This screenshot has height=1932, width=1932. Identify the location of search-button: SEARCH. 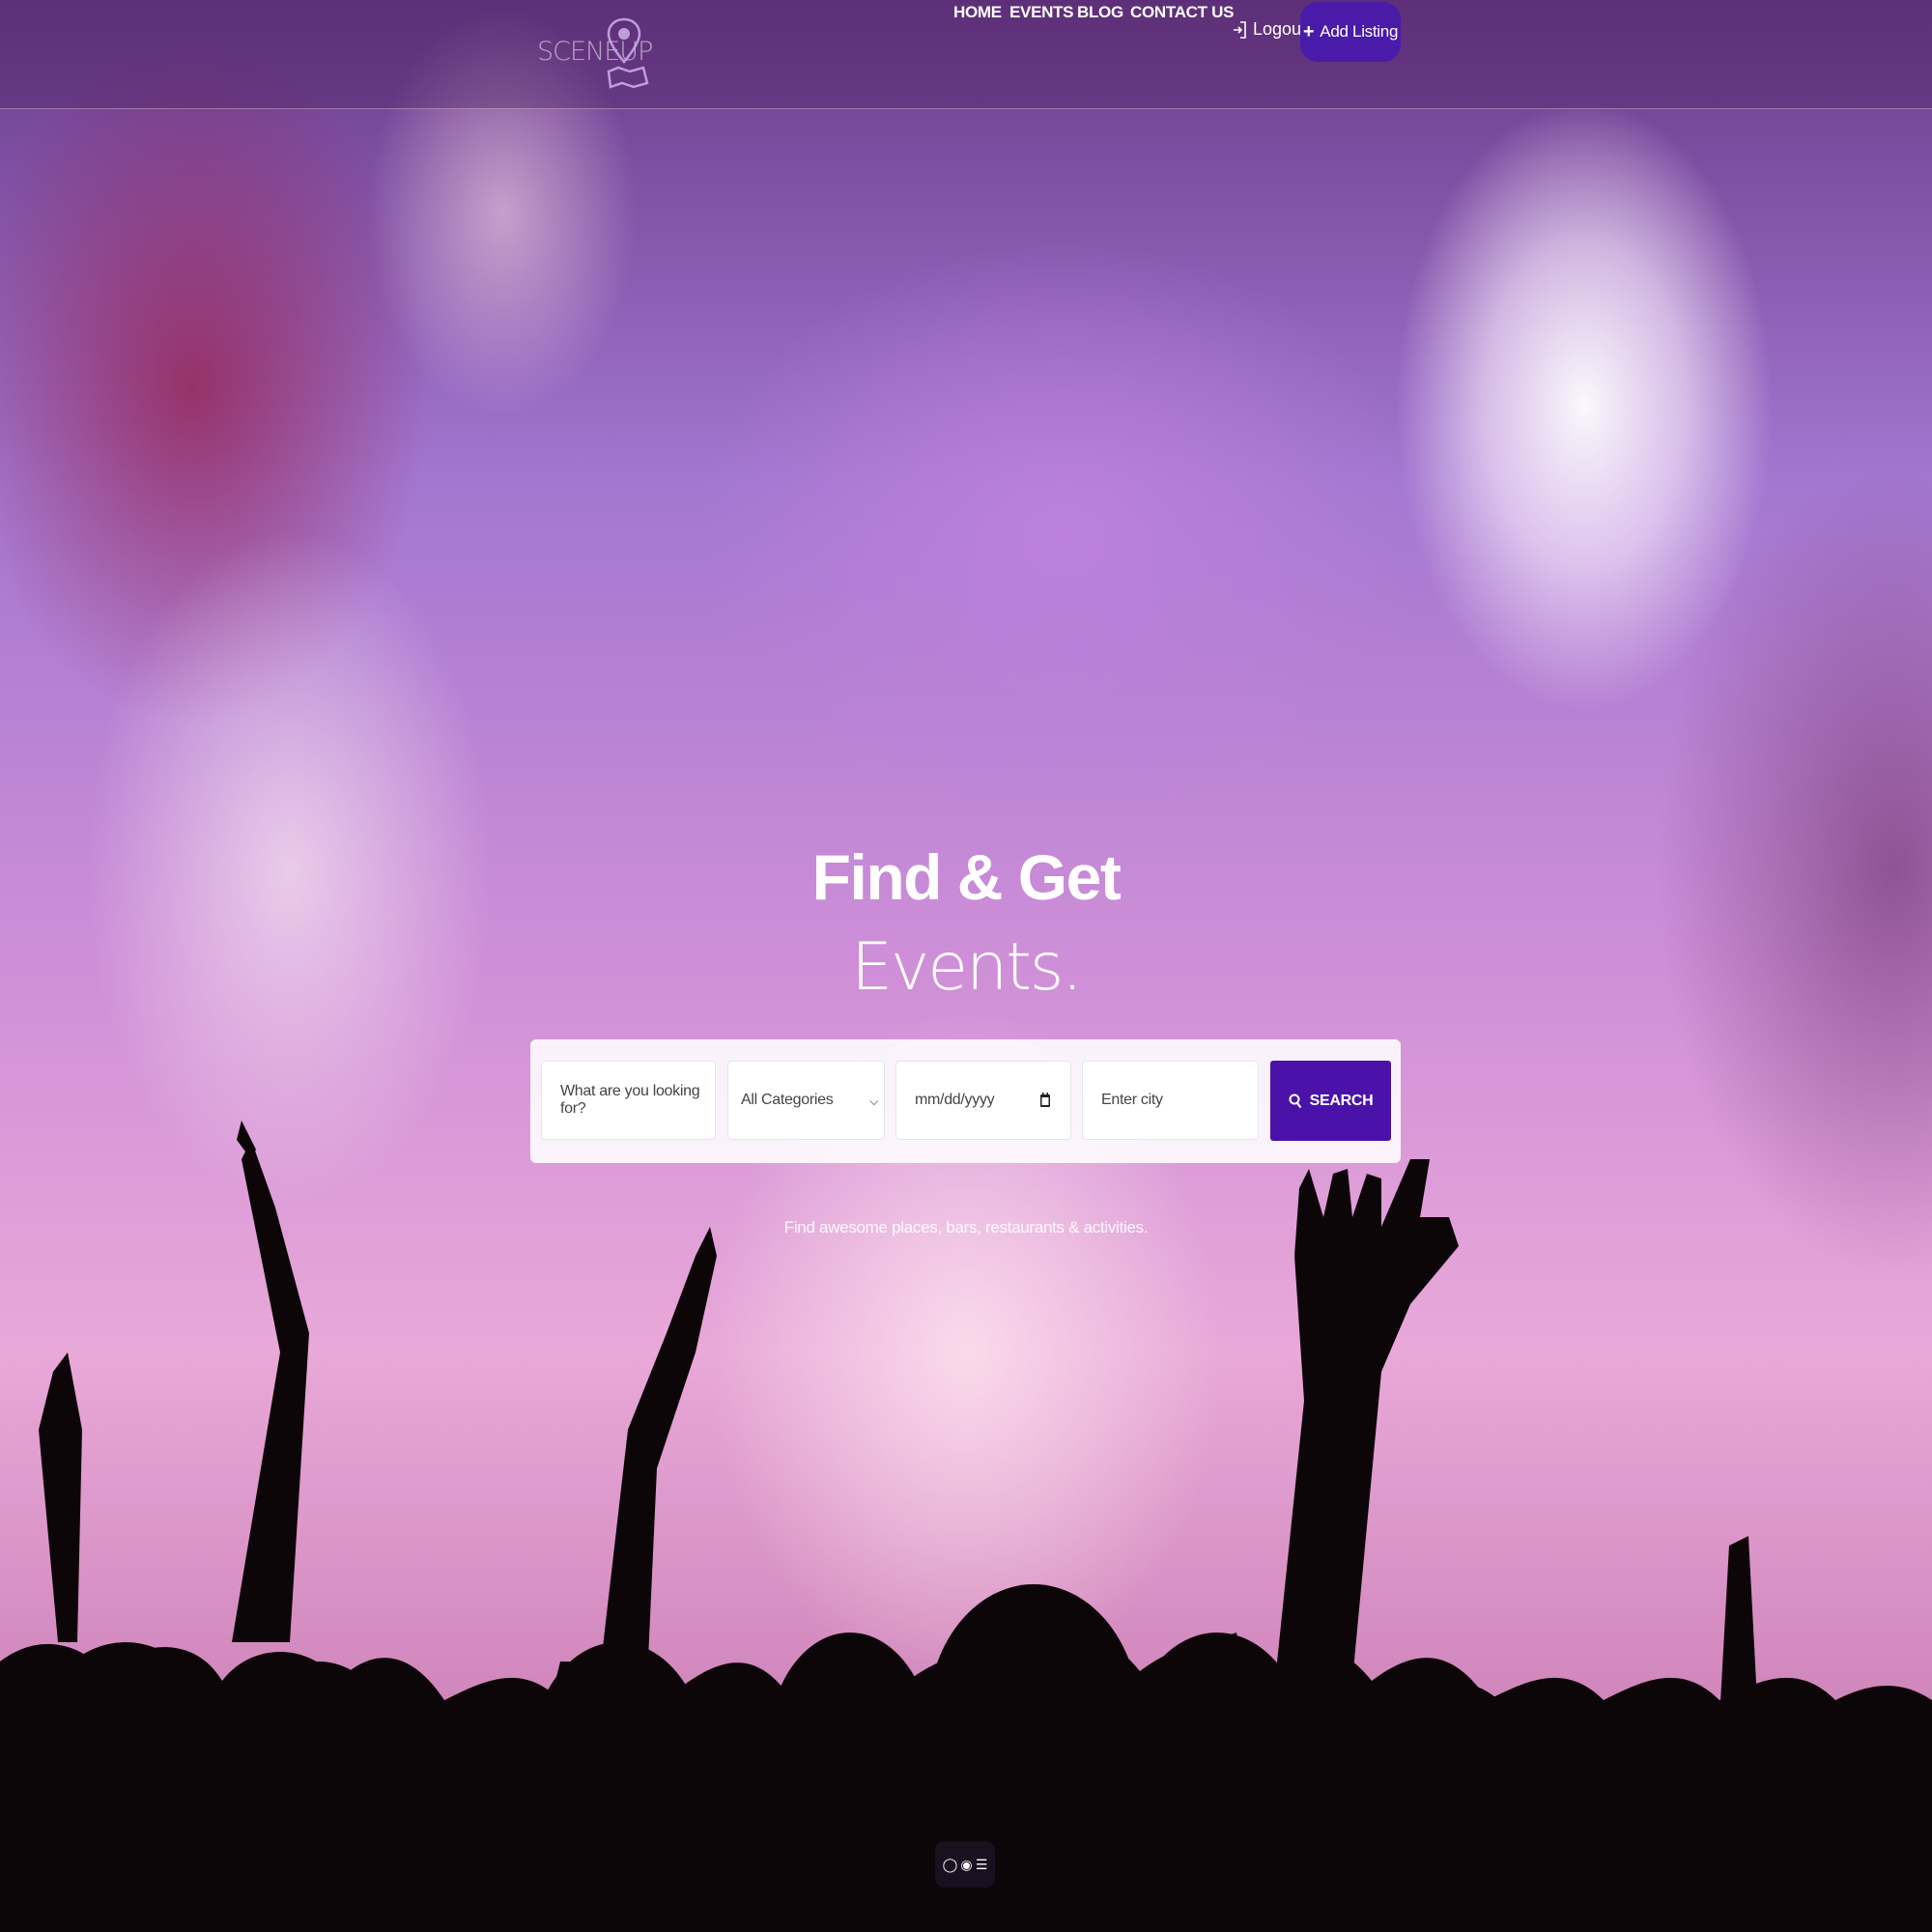
(1330, 1101).